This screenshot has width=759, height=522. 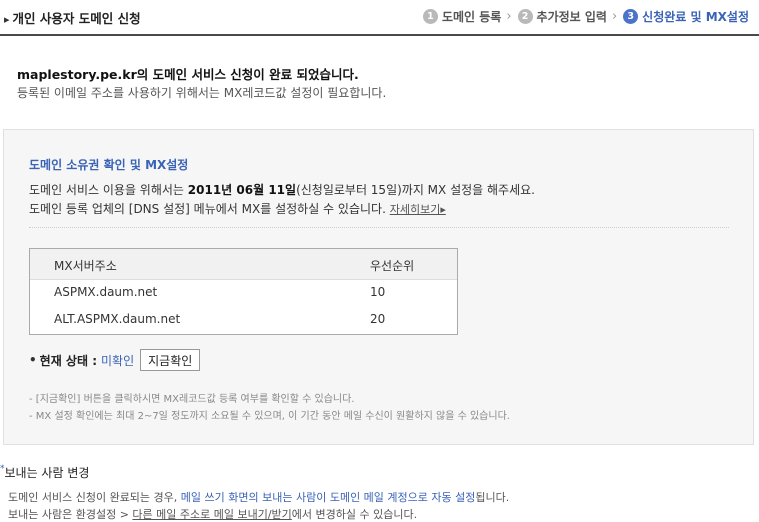 I want to click on column-header-priority: 우선순위, so click(x=392, y=266).